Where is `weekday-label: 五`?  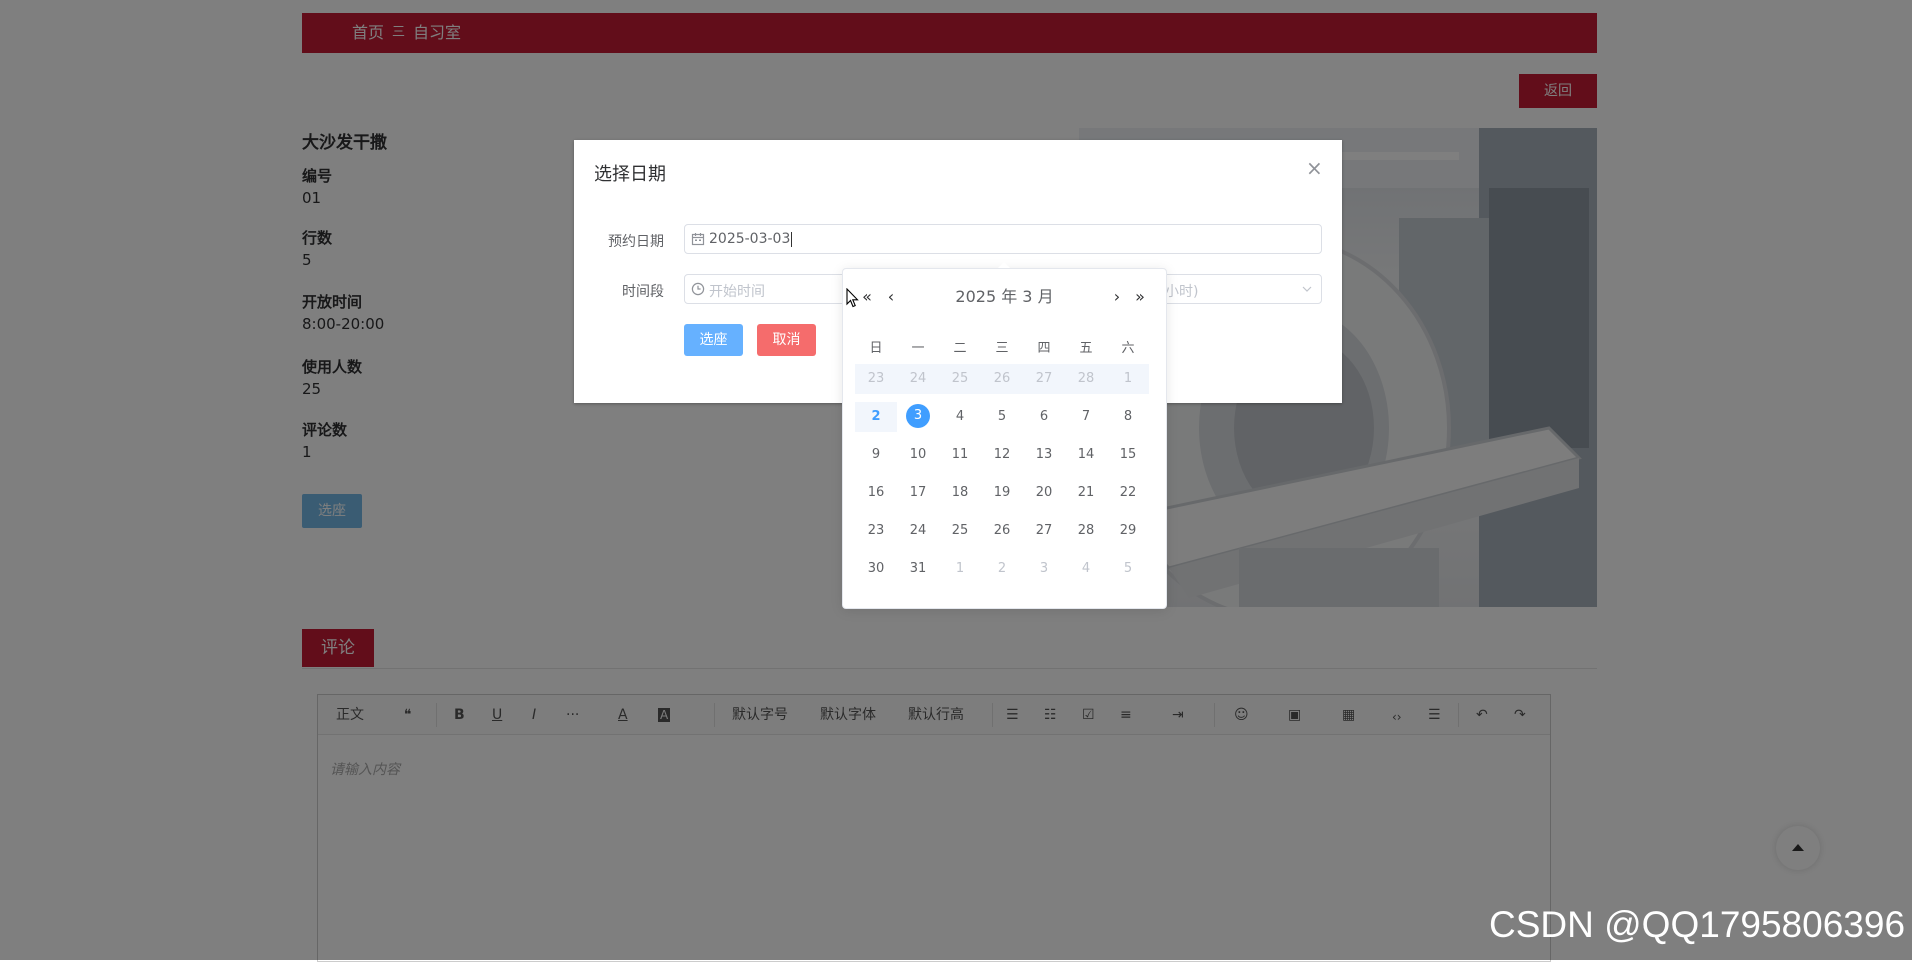 weekday-label: 五 is located at coordinates (1086, 348).